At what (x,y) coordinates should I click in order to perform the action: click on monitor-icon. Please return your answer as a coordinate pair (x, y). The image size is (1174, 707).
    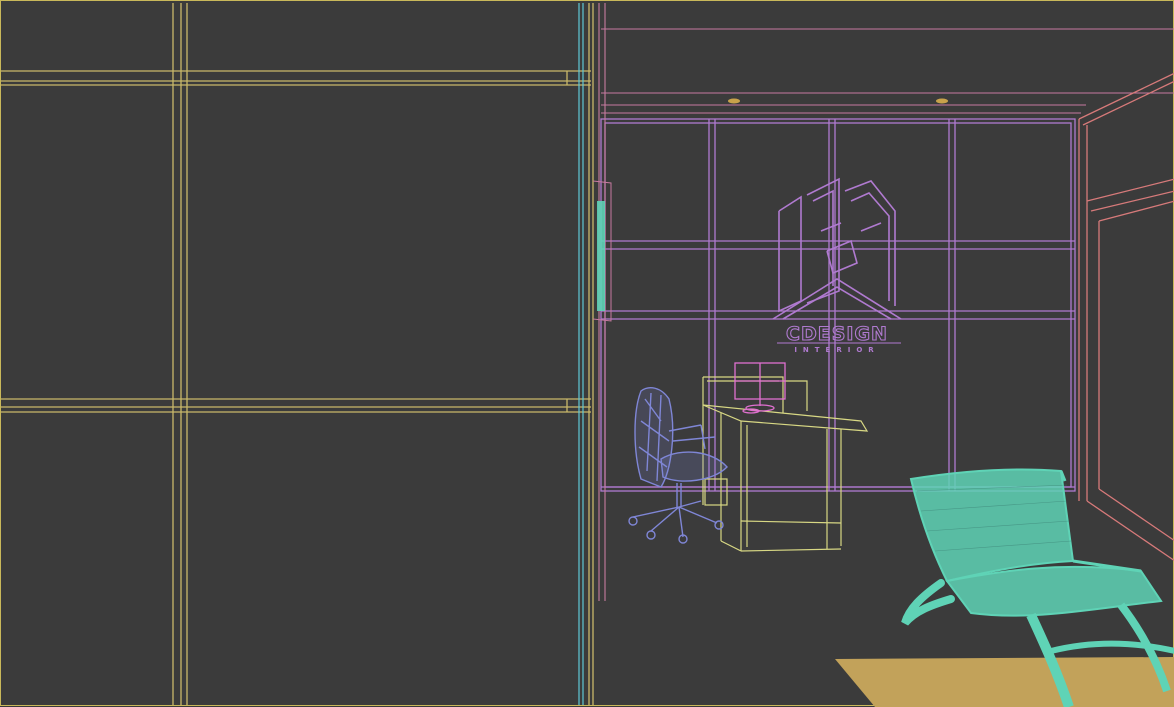
    Looking at the image, I should click on (760, 388).